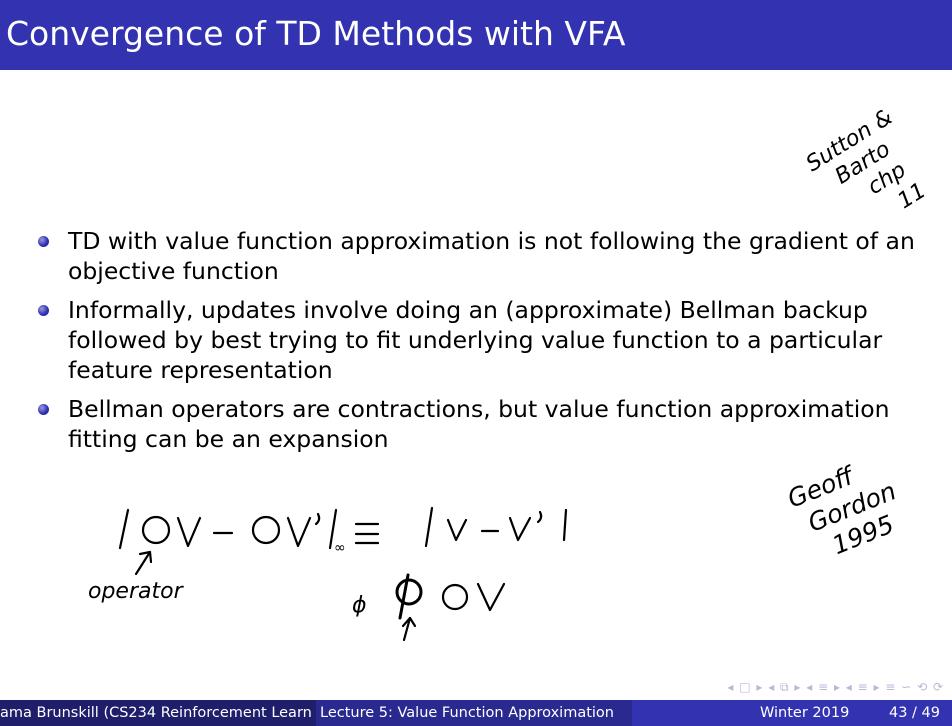 The height and width of the screenshot is (726, 952). Describe the element at coordinates (136, 577) in the screenshot. I see `handwritten-operator-label: operator` at that location.